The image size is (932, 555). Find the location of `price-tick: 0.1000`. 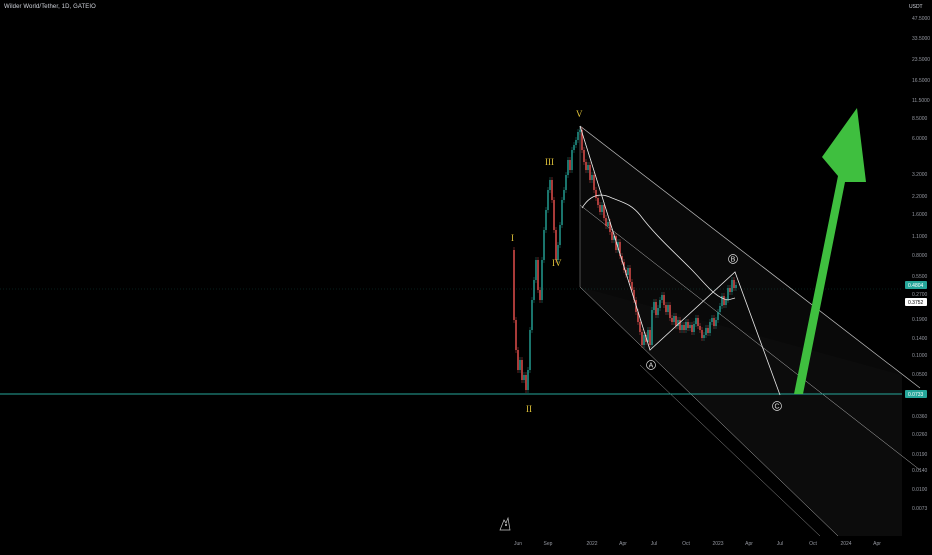

price-tick: 0.1000 is located at coordinates (920, 356).